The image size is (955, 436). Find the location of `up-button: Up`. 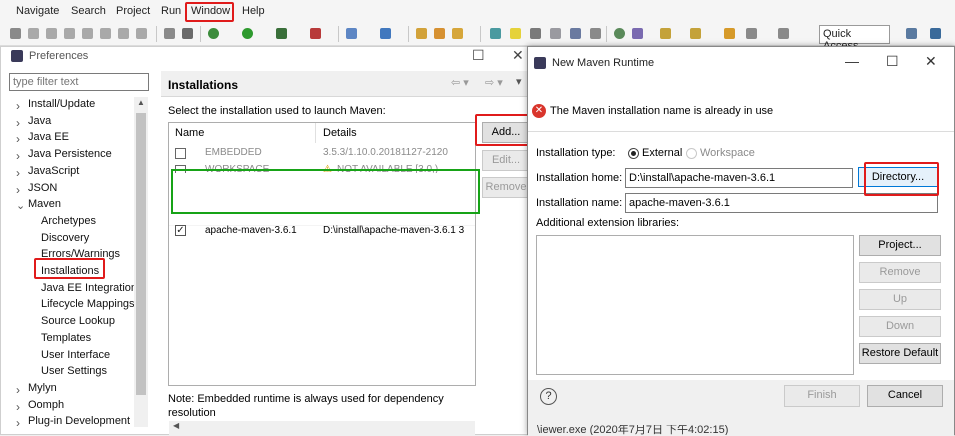

up-button: Up is located at coordinates (900, 299).